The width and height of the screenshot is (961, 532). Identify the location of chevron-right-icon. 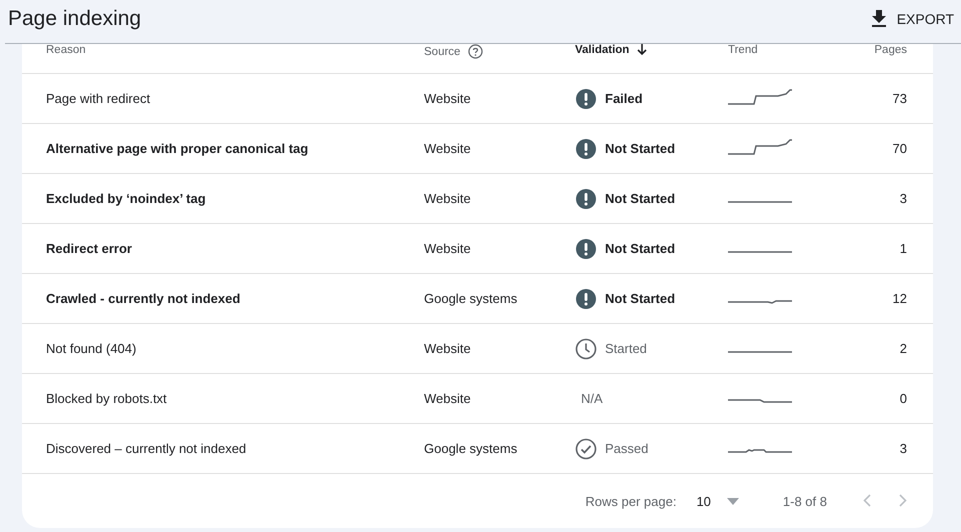
(903, 500).